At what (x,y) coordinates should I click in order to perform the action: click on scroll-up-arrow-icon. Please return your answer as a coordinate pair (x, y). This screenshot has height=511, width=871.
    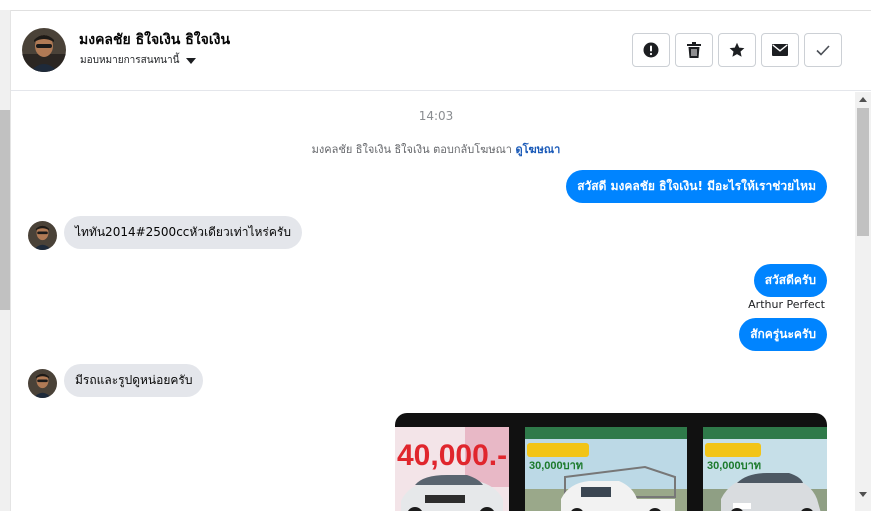
    Looking at the image, I should click on (863, 99).